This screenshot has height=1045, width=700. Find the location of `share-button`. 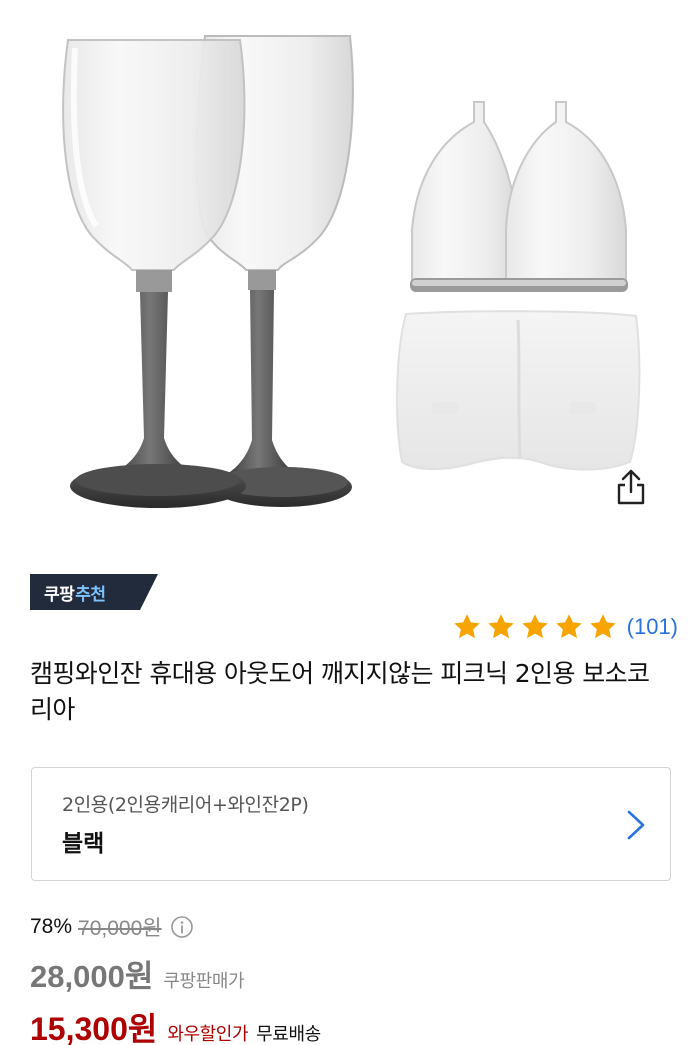

share-button is located at coordinates (638, 492).